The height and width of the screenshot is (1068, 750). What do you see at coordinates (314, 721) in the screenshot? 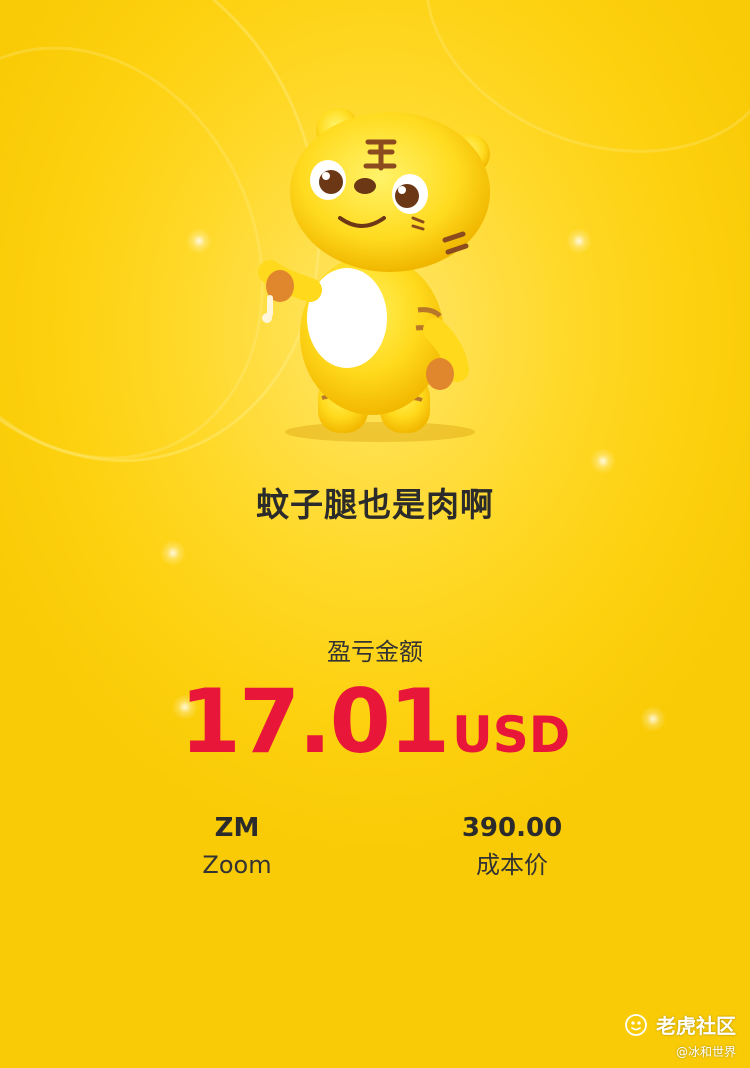
I see `pnl-amount: 17.01` at bounding box center [314, 721].